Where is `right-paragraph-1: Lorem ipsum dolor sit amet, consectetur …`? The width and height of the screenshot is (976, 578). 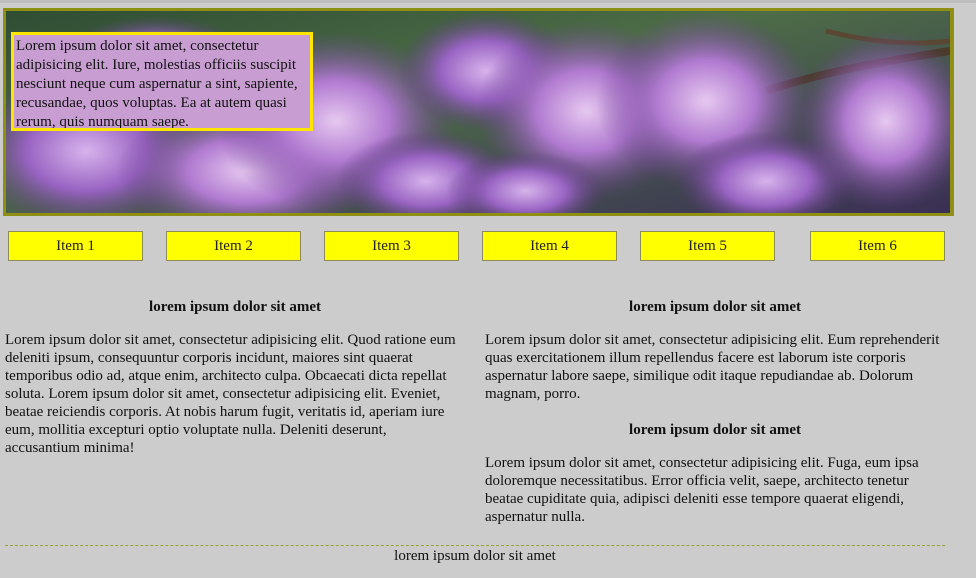
right-paragraph-1: Lorem ipsum dolor sit amet, consectetur … is located at coordinates (712, 367).